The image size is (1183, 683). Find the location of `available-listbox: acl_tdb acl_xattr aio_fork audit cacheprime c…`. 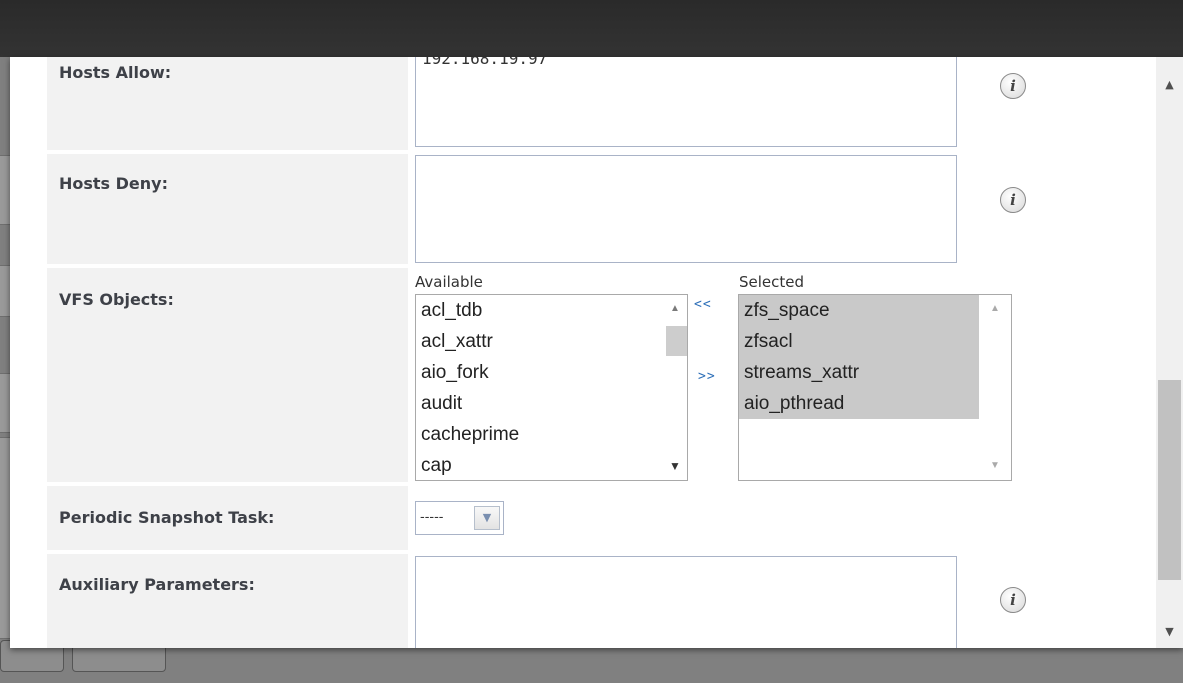

available-listbox: acl_tdb acl_xattr aio_fork audit cacheprime c… is located at coordinates (551, 387).